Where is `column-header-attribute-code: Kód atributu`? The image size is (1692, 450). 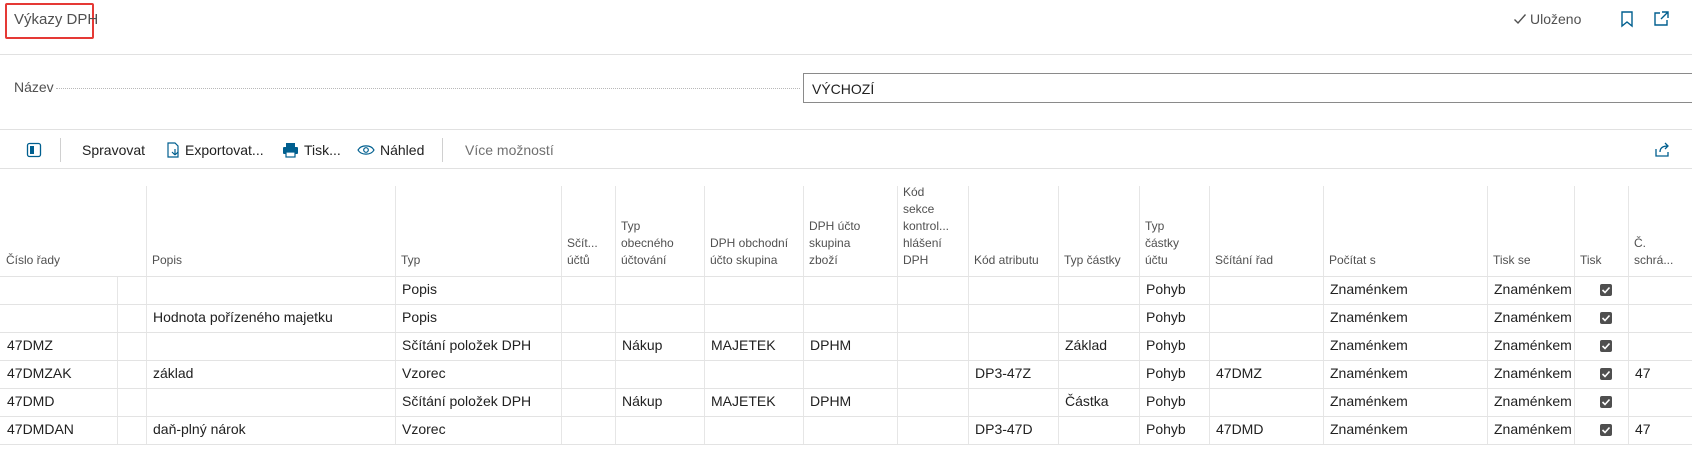
column-header-attribute-code: Kód atributu is located at coordinates (1015, 260).